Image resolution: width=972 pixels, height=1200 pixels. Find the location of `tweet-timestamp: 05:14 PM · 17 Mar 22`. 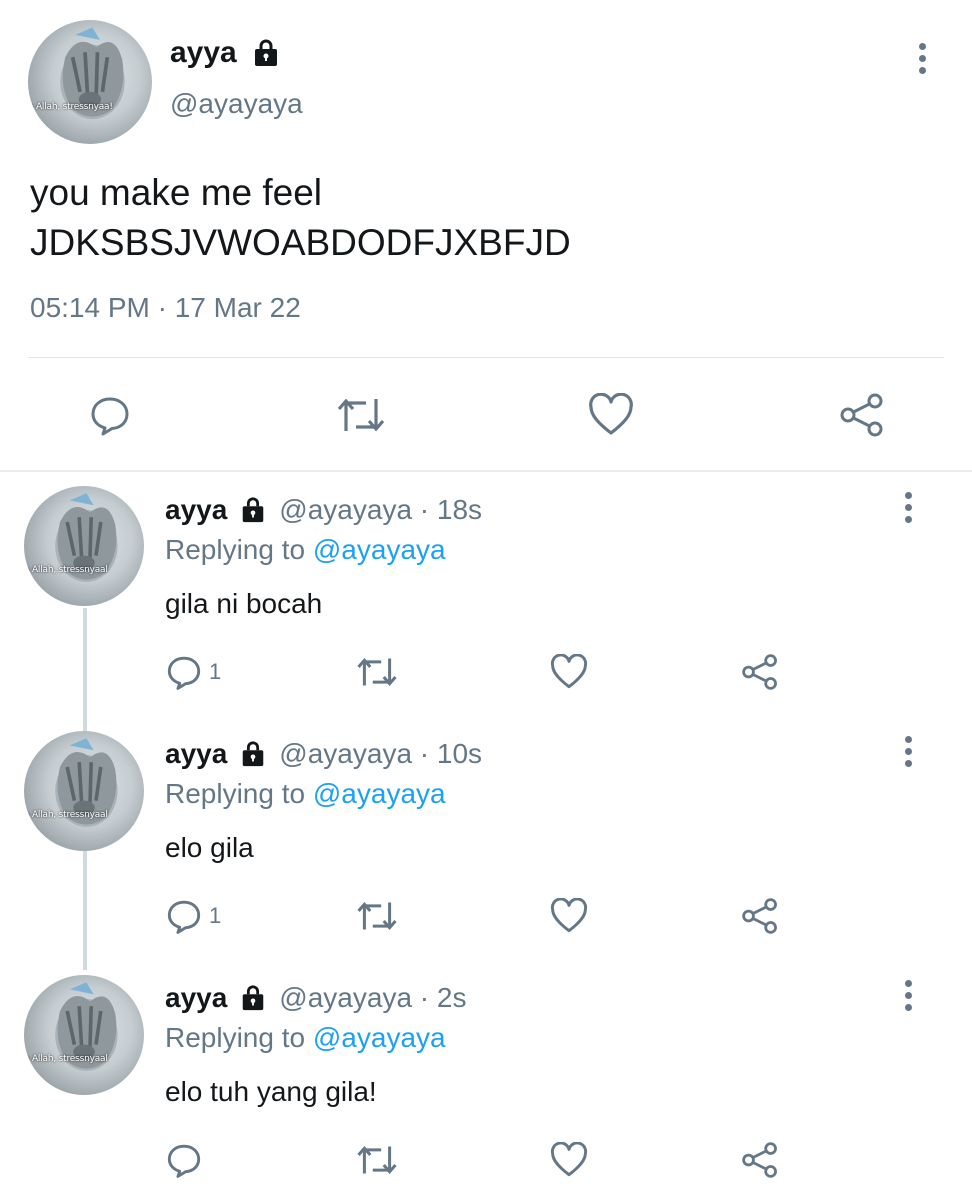

tweet-timestamp: 05:14 PM · 17 Mar 22 is located at coordinates (165, 308).